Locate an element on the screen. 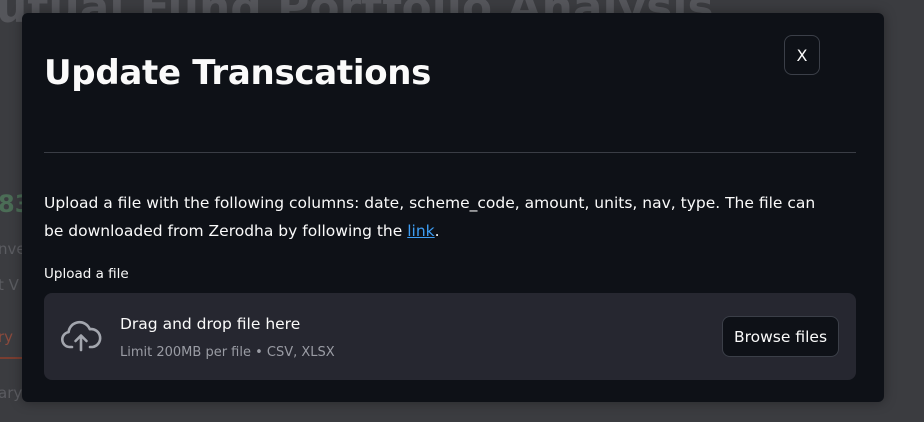 The height and width of the screenshot is (422, 924). background-tab-fragment: ry is located at coordinates (7, 337).